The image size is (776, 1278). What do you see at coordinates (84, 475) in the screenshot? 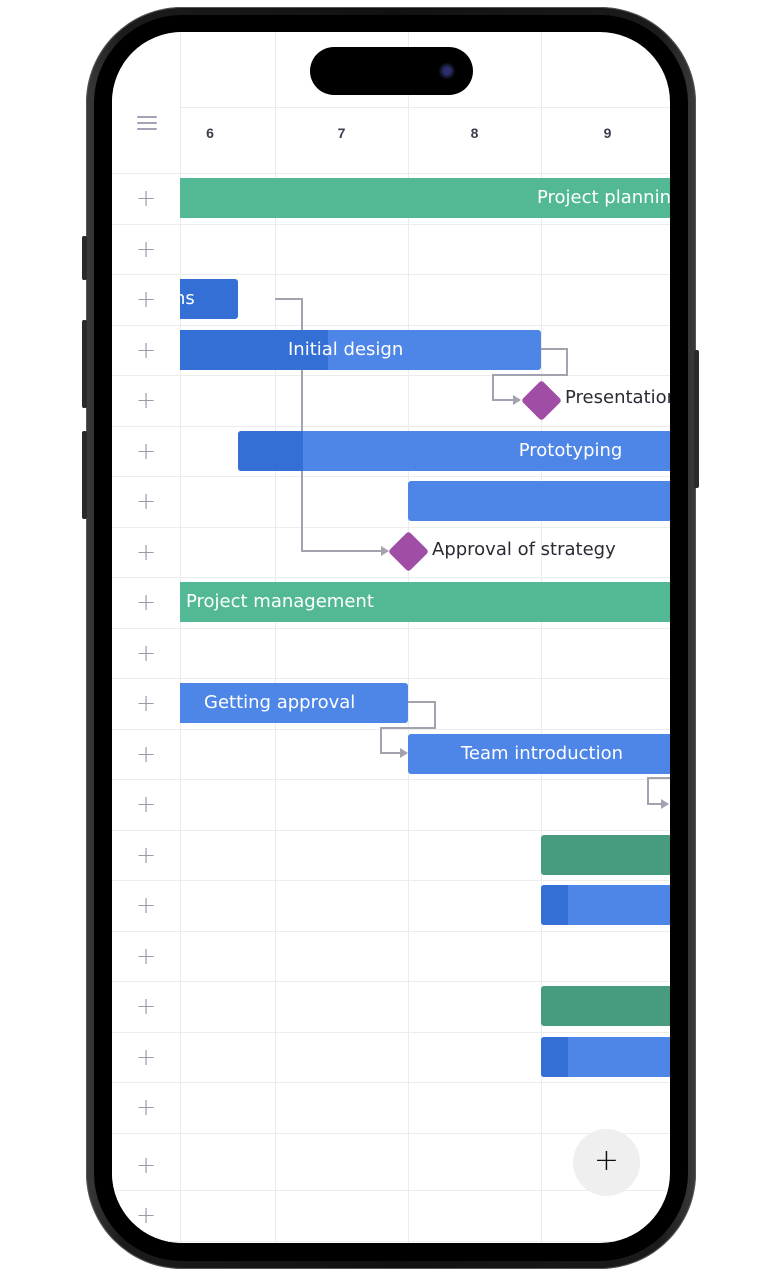
I see `phone-volume-down-button` at bounding box center [84, 475].